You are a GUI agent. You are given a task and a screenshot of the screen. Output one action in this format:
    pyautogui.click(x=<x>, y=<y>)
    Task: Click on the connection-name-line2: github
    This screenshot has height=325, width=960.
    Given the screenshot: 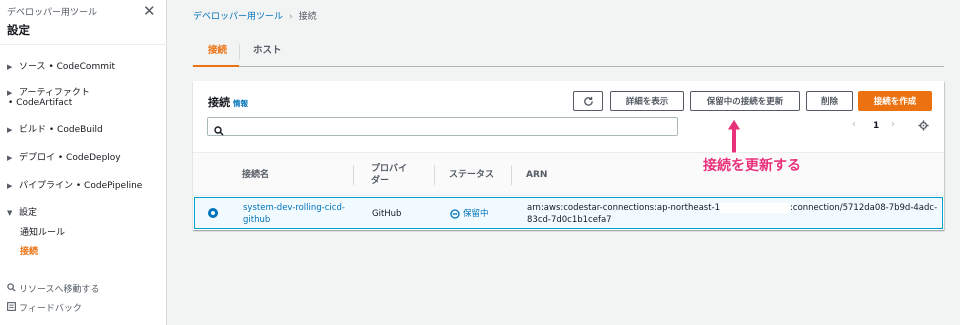 What is the action you would take?
    pyautogui.click(x=257, y=220)
    